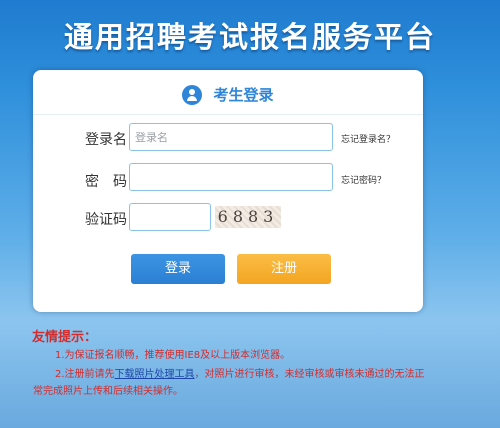  I want to click on notice-item-1: 1.为保证报名顺畅，推荐使用IE8及以上版本浏览器。, so click(173, 355).